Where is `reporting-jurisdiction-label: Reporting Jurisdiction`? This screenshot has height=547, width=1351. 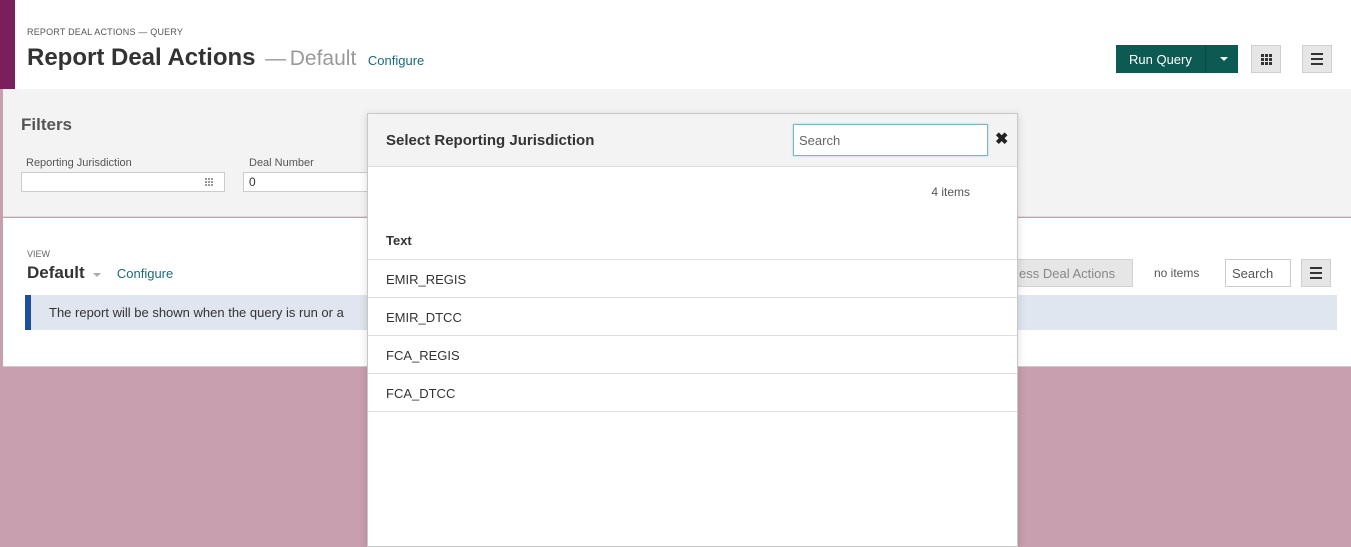 reporting-jurisdiction-label: Reporting Jurisdiction is located at coordinates (79, 163).